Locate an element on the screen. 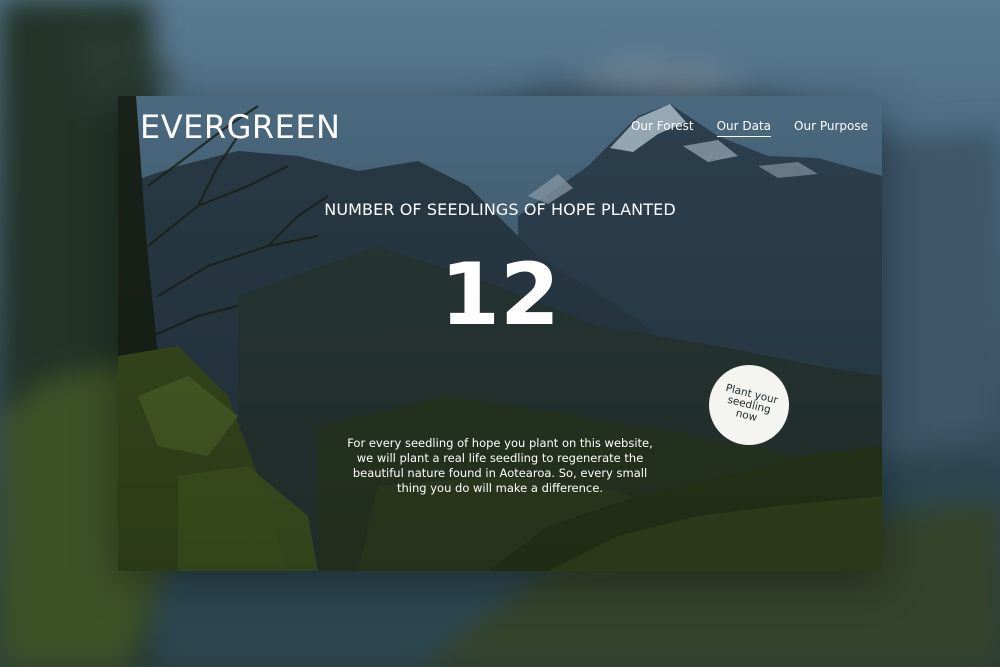 Image resolution: width=1000 pixels, height=667 pixels. nav-item-our-data: Our Data is located at coordinates (744, 128).